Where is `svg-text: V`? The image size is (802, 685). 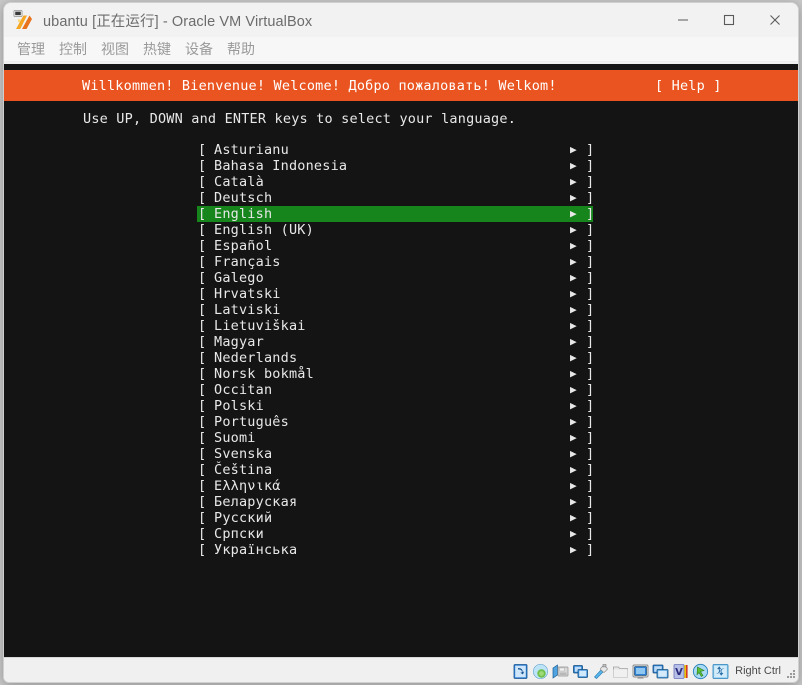 svg-text: V is located at coordinates (679, 672).